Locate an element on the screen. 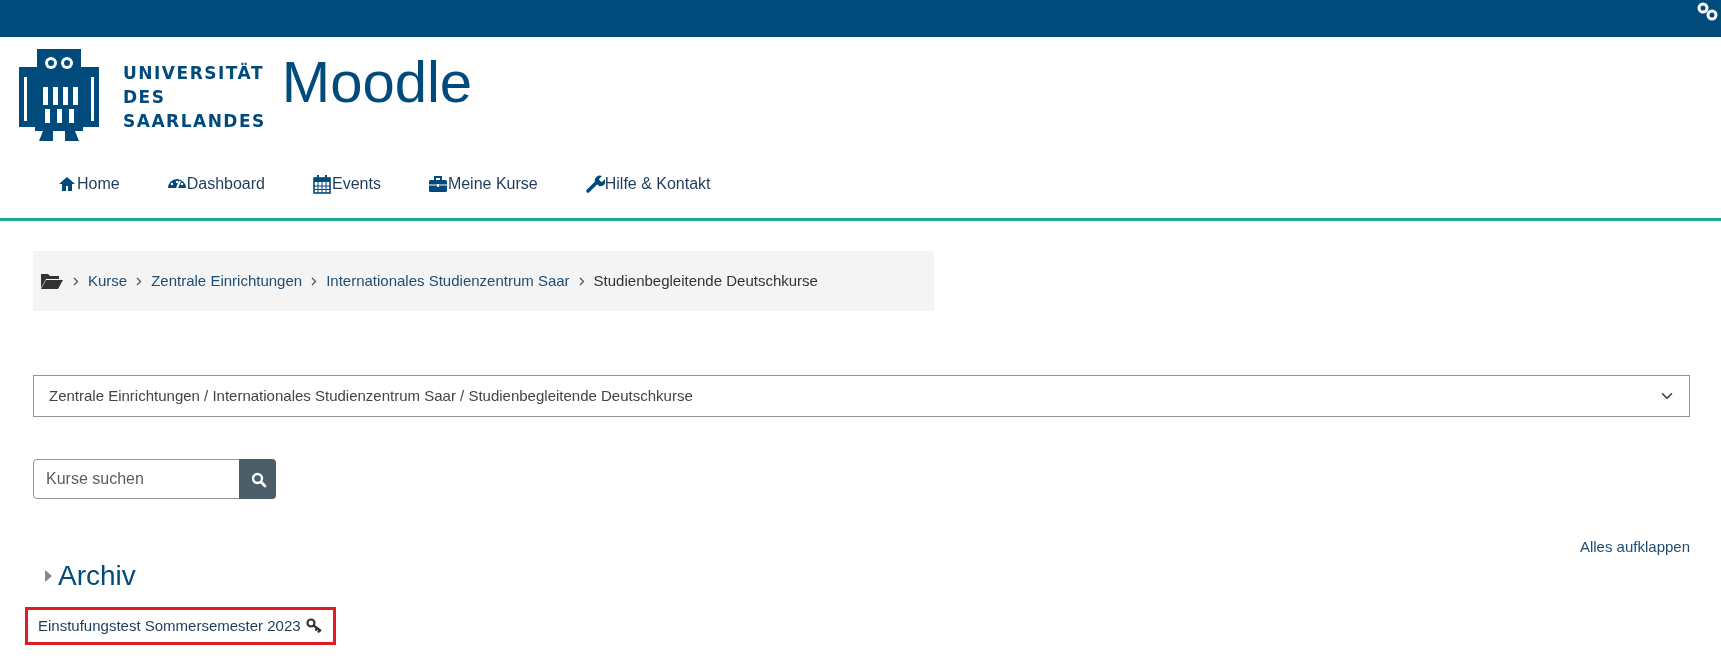 This screenshot has height=667, width=1721. breadcrumb-link: Zentrale Einrichtungen is located at coordinates (227, 281).